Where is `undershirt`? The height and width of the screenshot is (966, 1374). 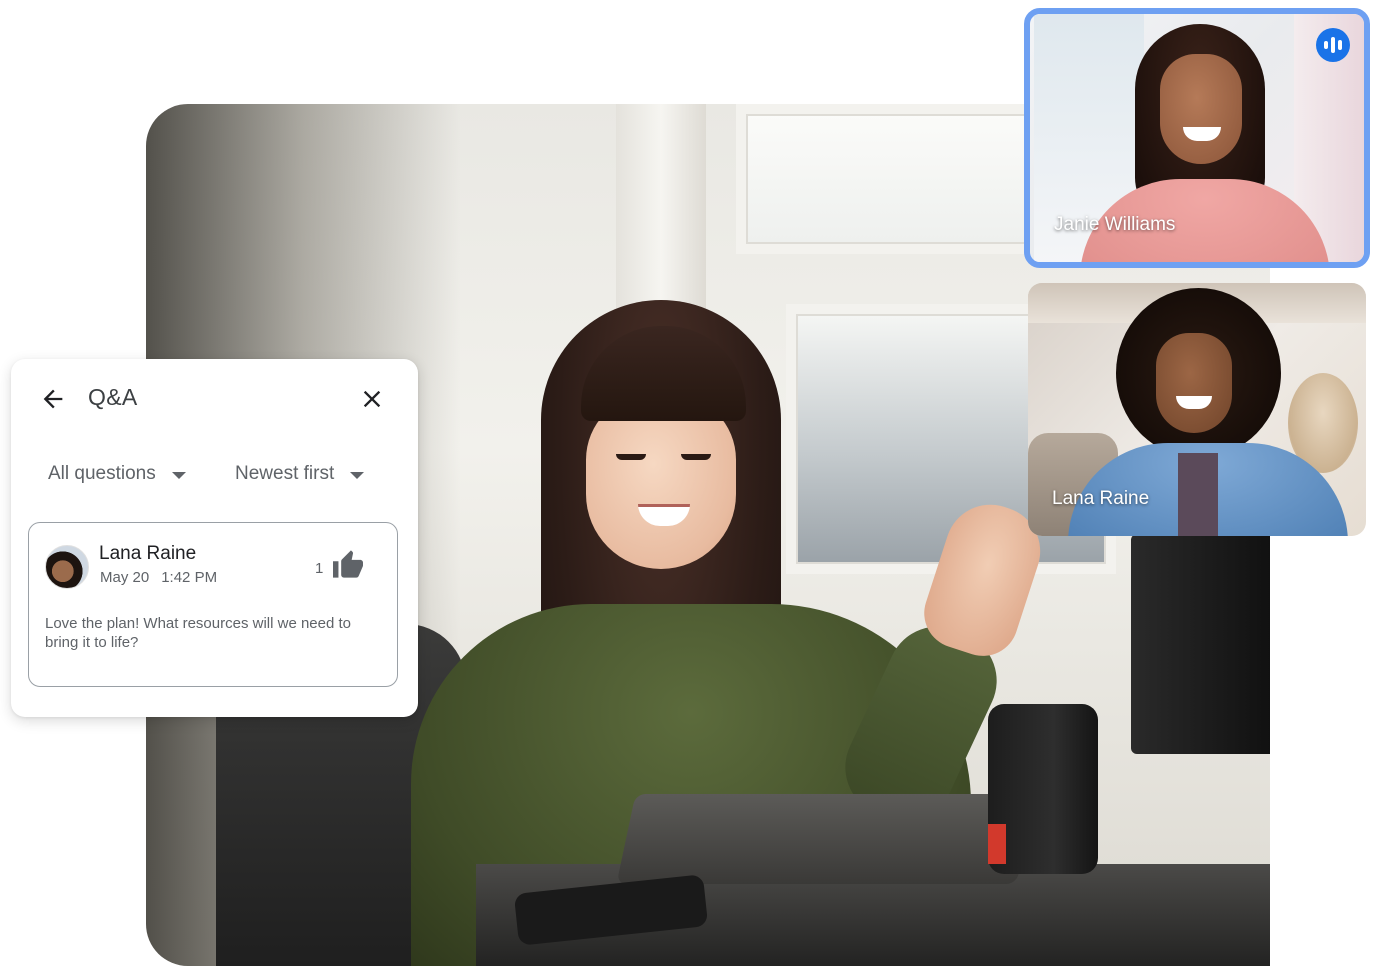
undershirt is located at coordinates (1198, 494).